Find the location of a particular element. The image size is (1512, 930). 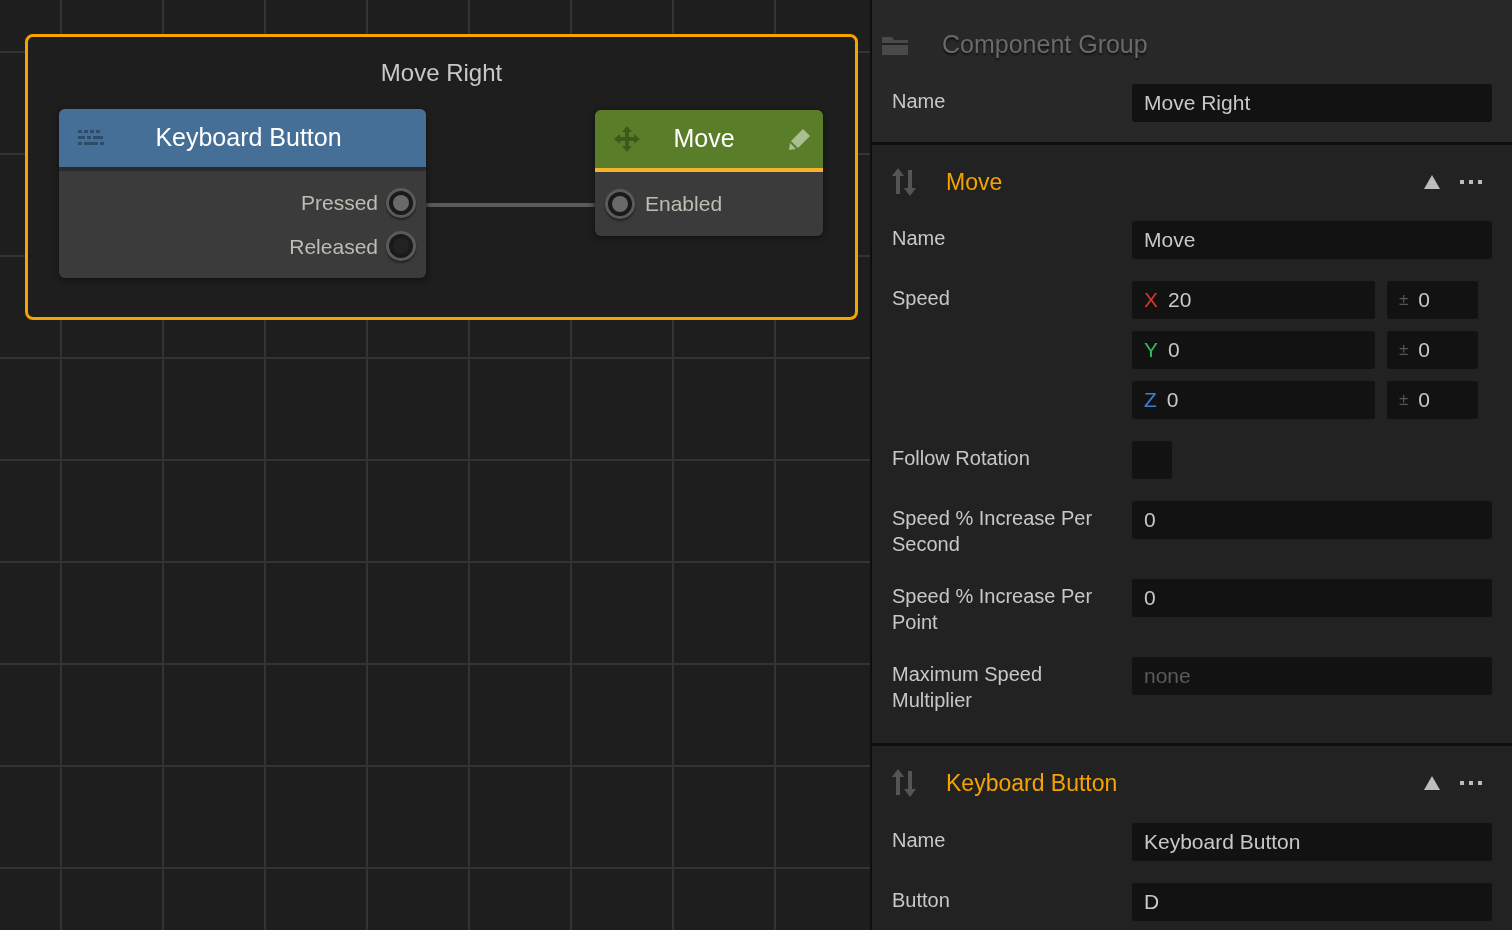

field-label: Maximum Speed Multiplier is located at coordinates (968, 687).